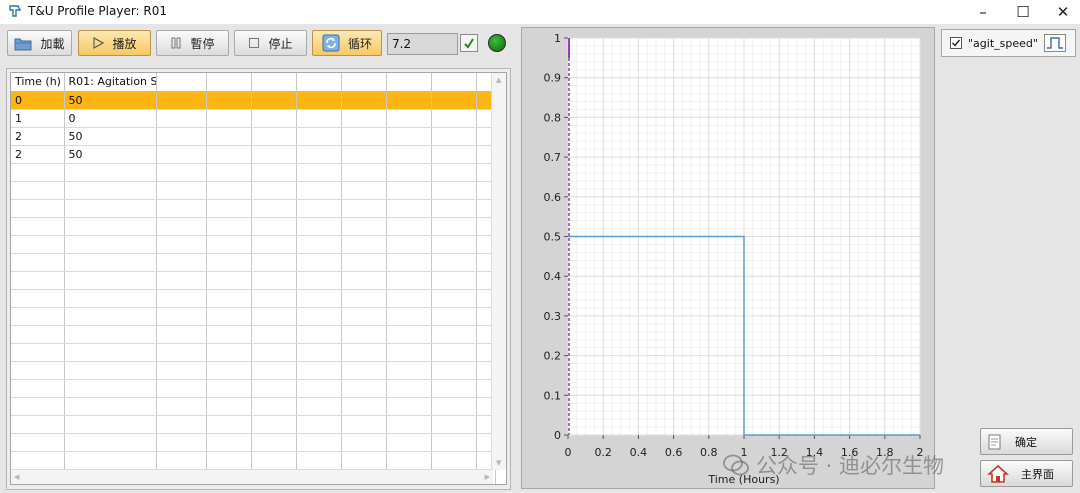 The image size is (1080, 493). I want to click on horizontal-scrollbar: ◀ ▶, so click(252, 476).